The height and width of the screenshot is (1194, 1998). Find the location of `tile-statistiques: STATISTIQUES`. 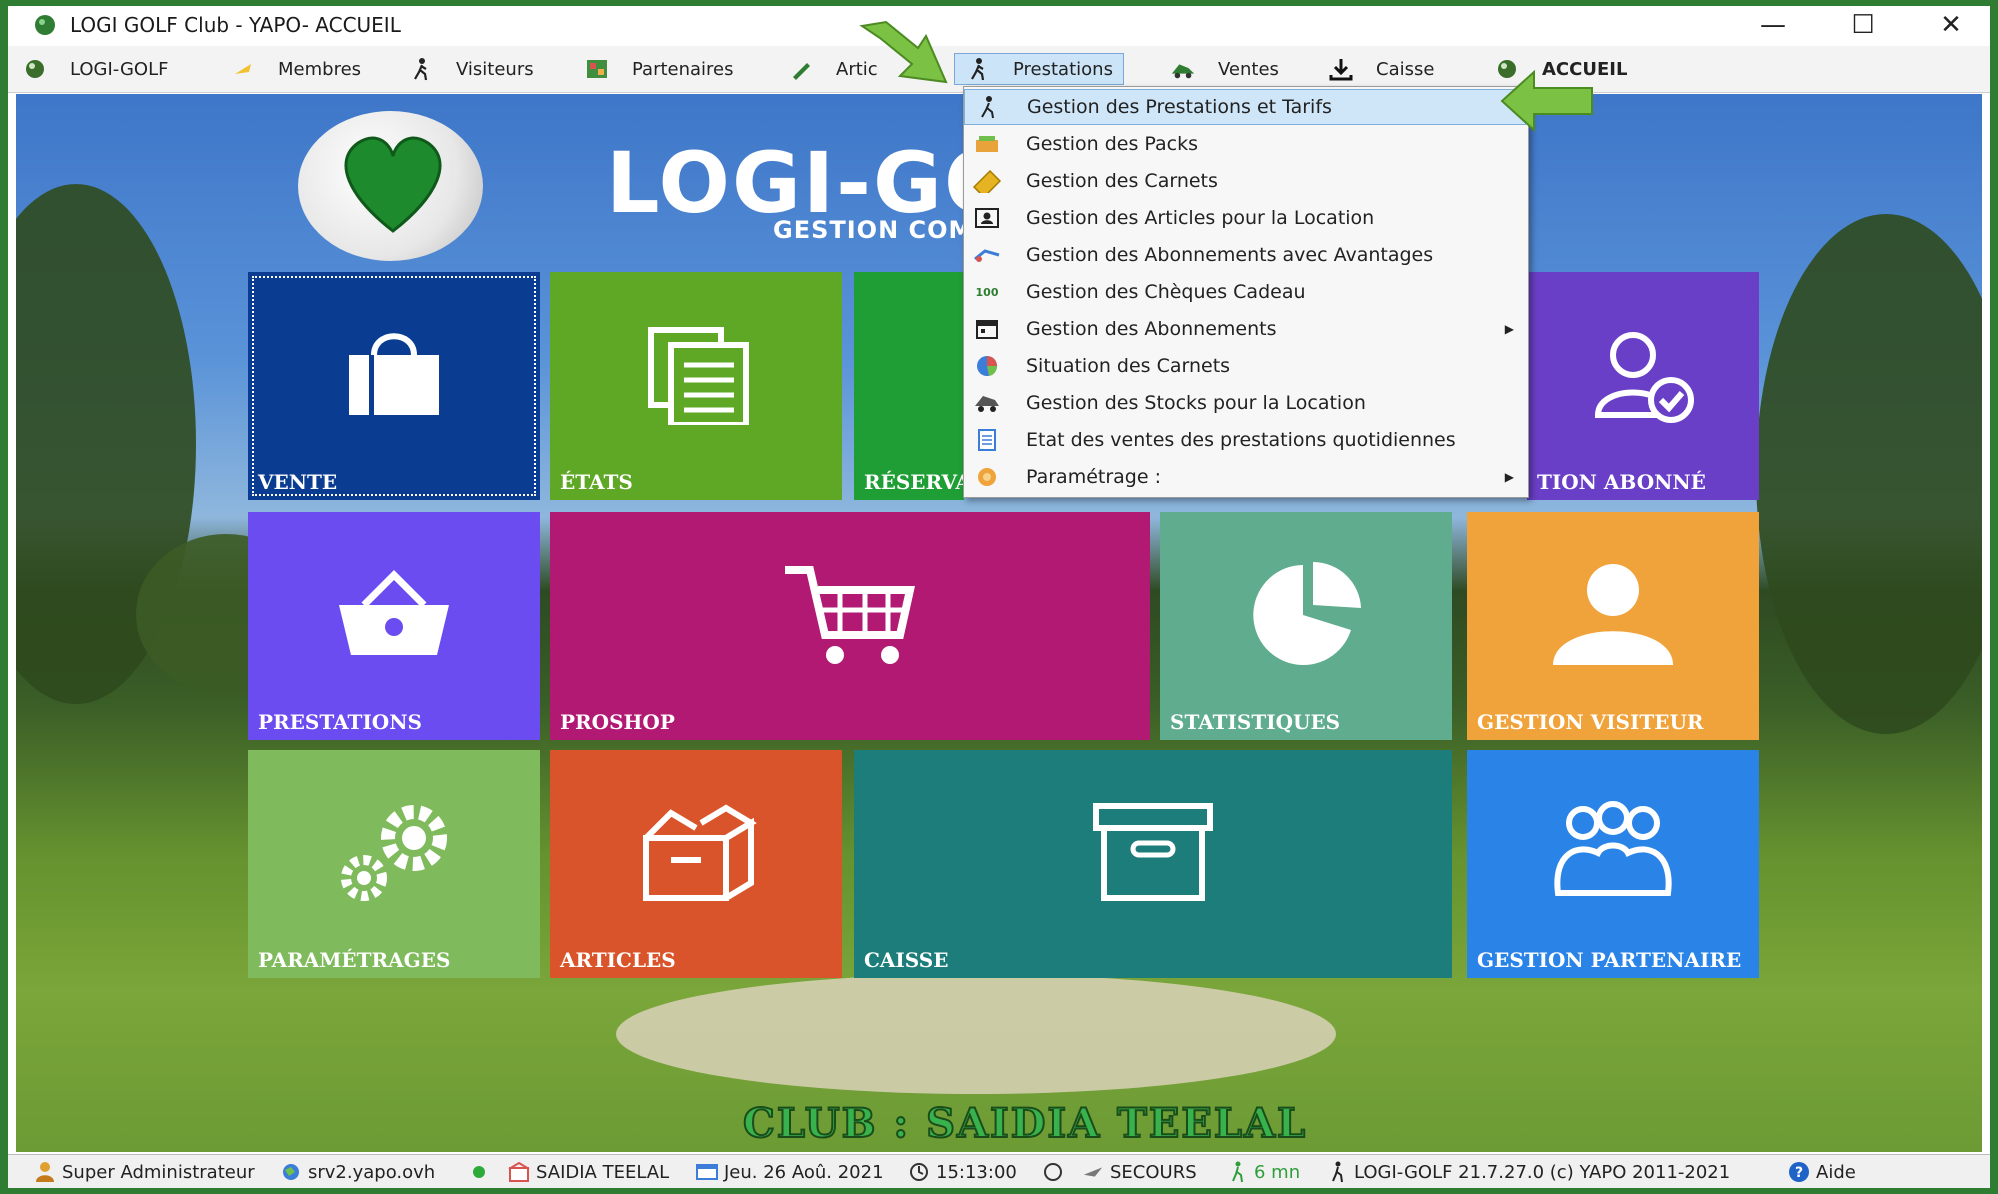

tile-statistiques: STATISTIQUES is located at coordinates (1306, 626).